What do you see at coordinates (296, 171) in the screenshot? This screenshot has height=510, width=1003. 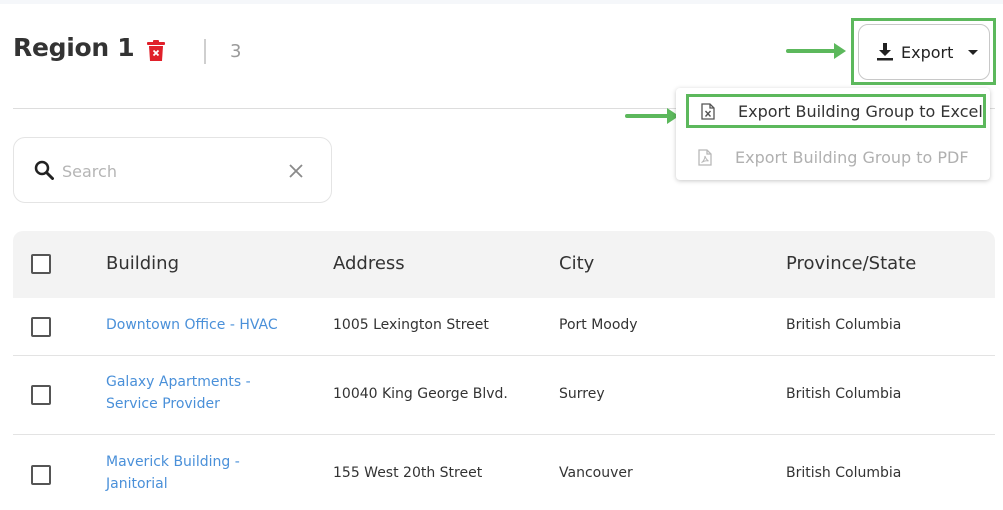 I see `close-icon` at bounding box center [296, 171].